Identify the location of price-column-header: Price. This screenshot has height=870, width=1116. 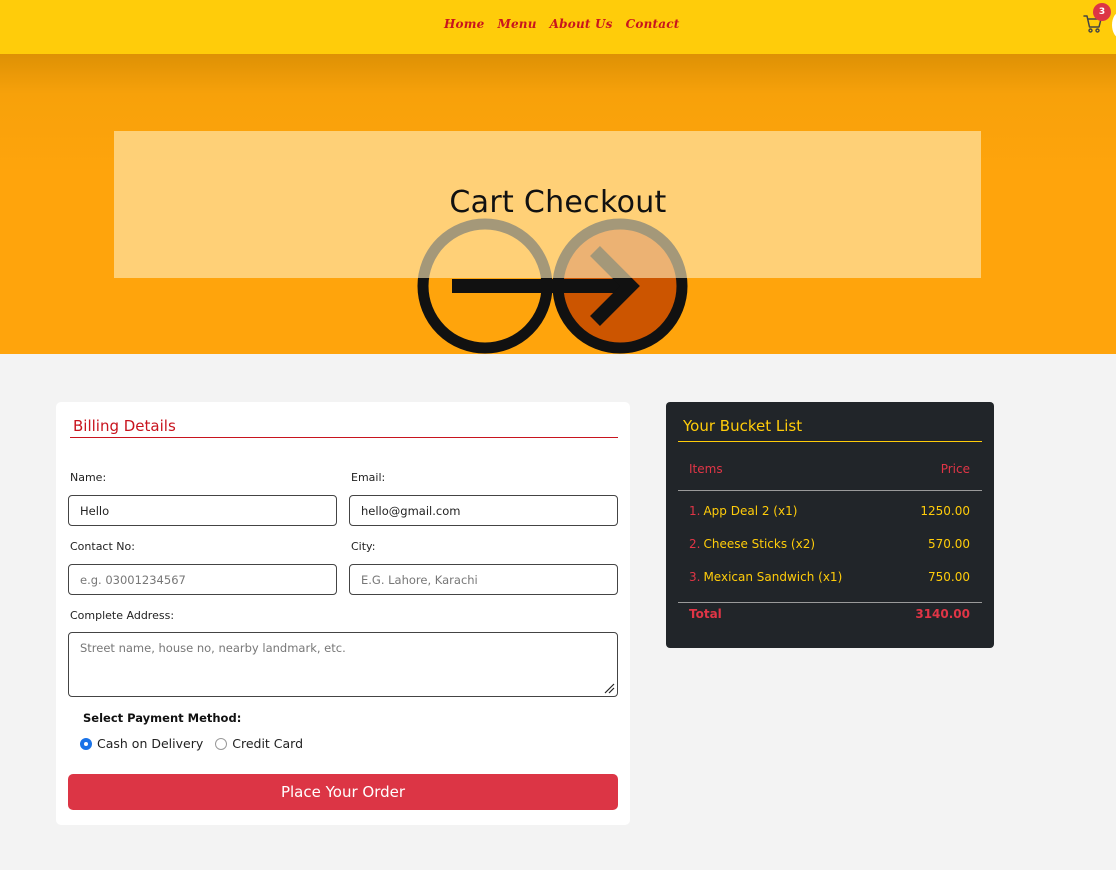
(955, 469).